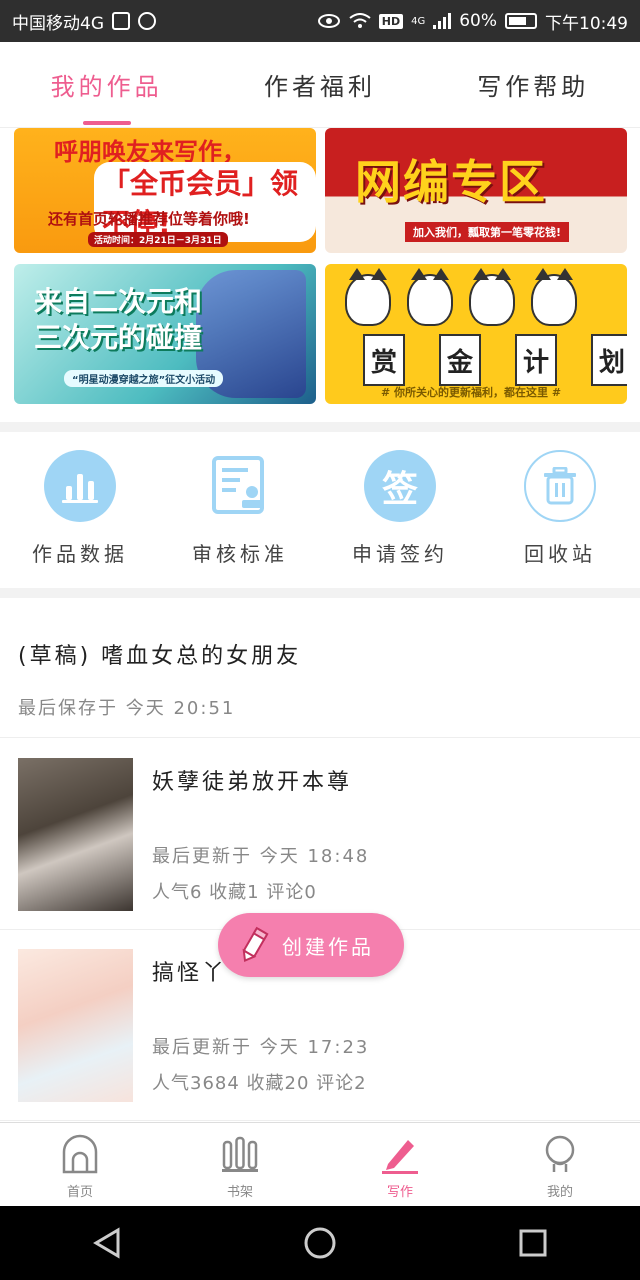 The height and width of the screenshot is (1280, 640). I want to click on home-circle-icon, so click(320, 1243).